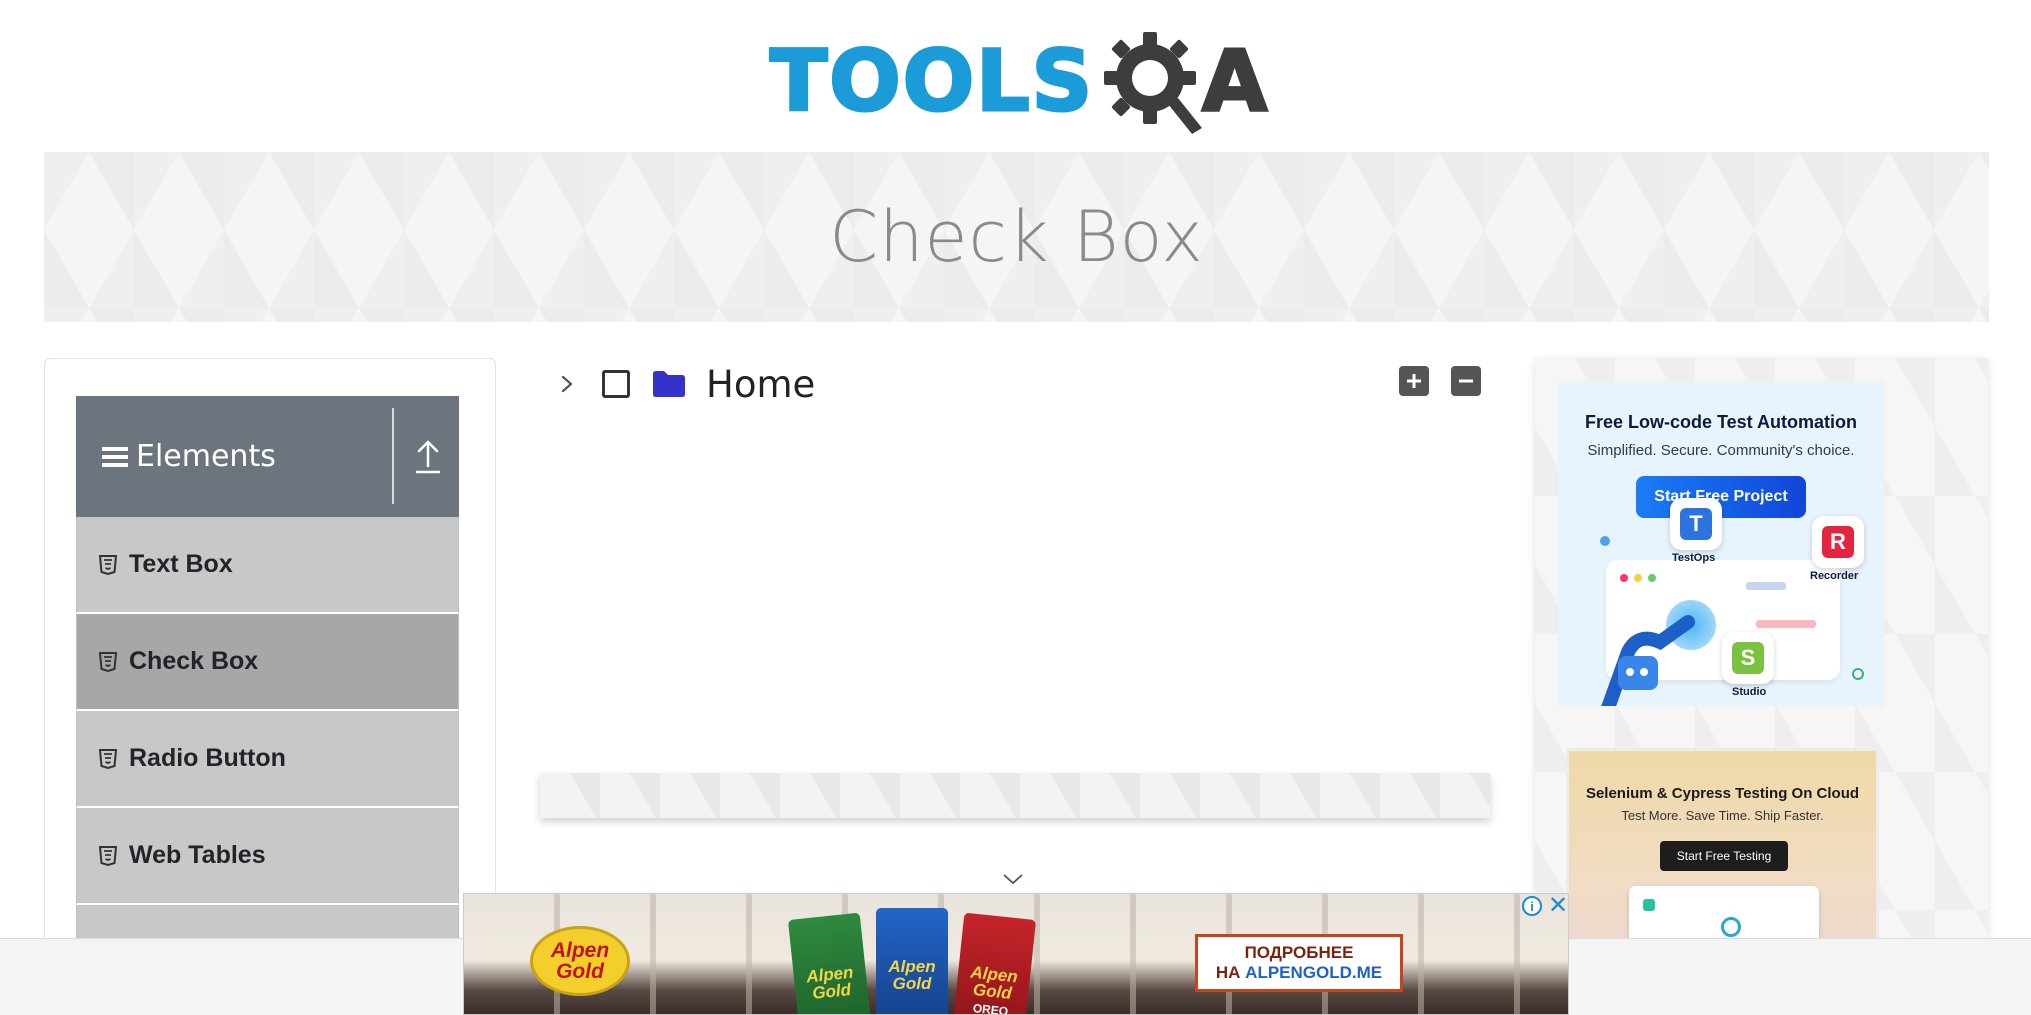 The width and height of the screenshot is (2031, 1015). I want to click on bar-oreo-label: OREO, so click(990, 1008).